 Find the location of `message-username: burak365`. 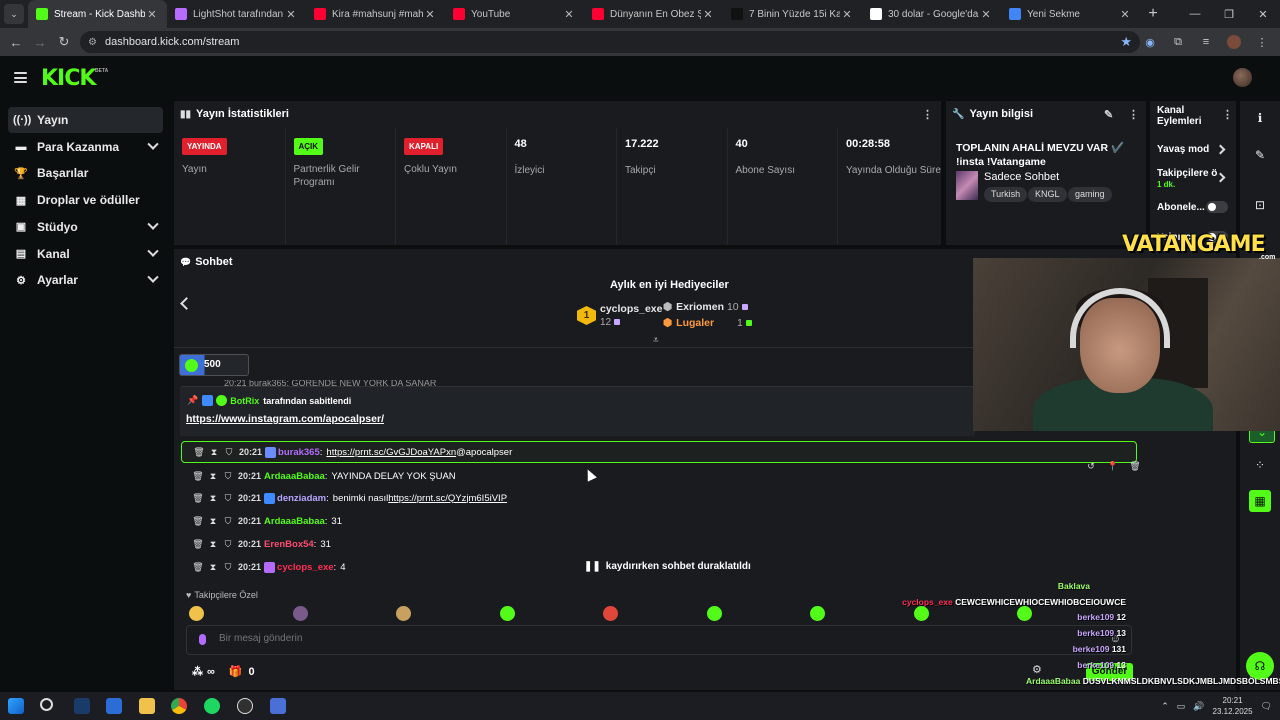

message-username: burak365 is located at coordinates (299, 452).